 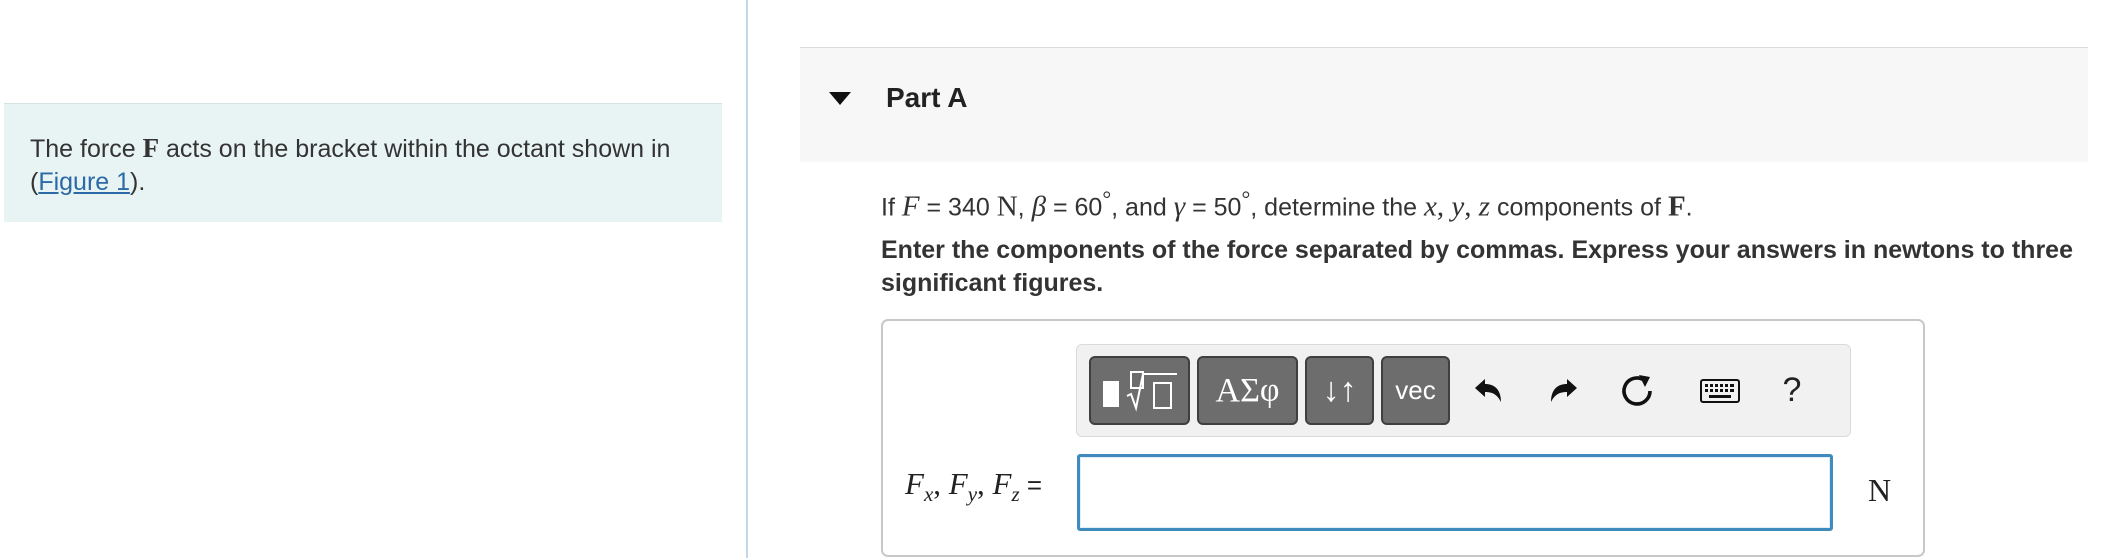 I want to click on templates-icon, so click(x=1139, y=391).